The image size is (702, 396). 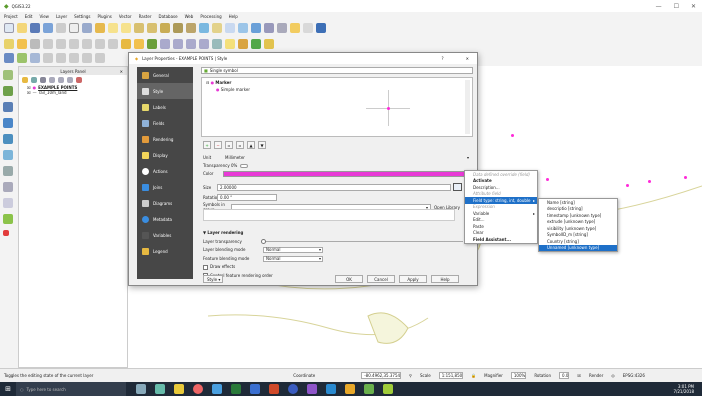 I want to click on firefox-icon, so click(x=293, y=389).